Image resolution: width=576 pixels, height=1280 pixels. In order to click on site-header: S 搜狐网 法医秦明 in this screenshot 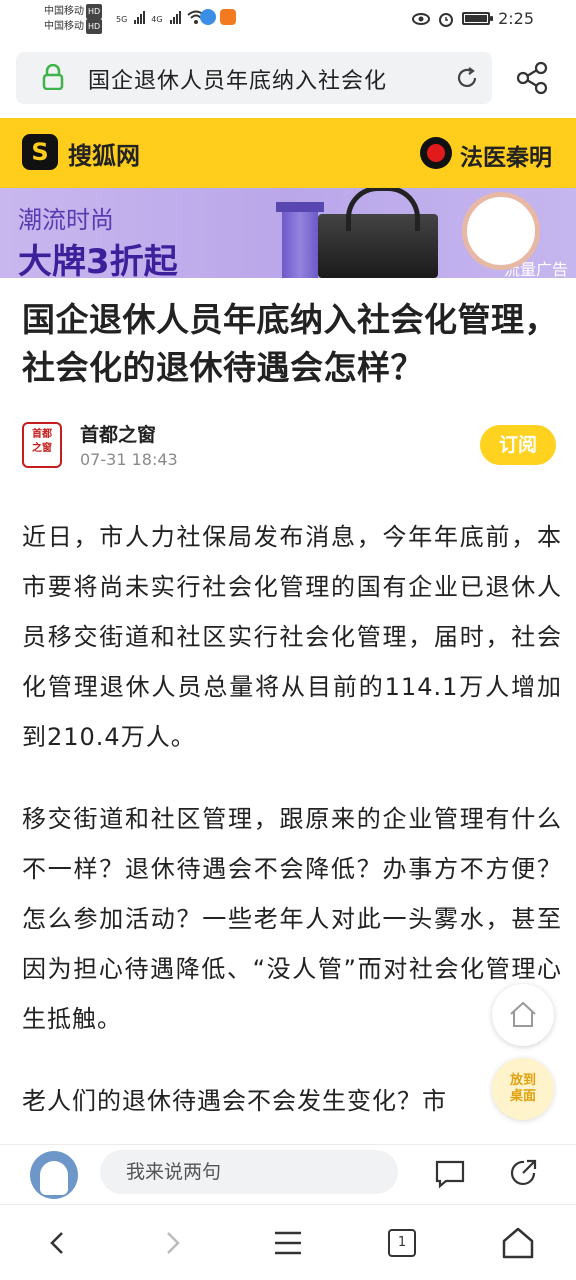, I will do `click(288, 153)`.